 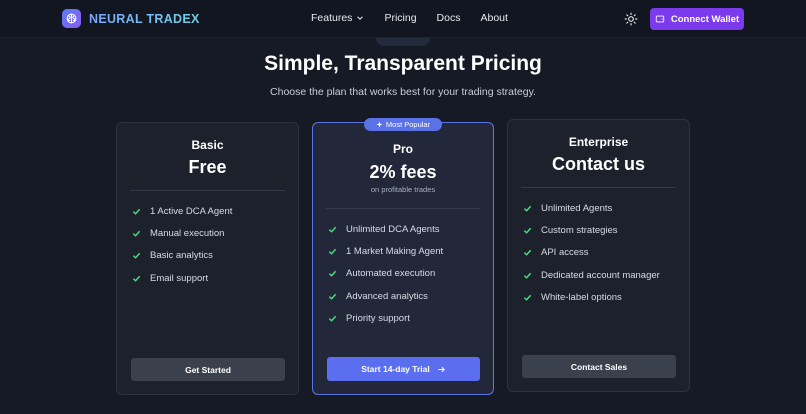 I want to click on brand: NEURAL TRADEX, so click(x=131, y=18).